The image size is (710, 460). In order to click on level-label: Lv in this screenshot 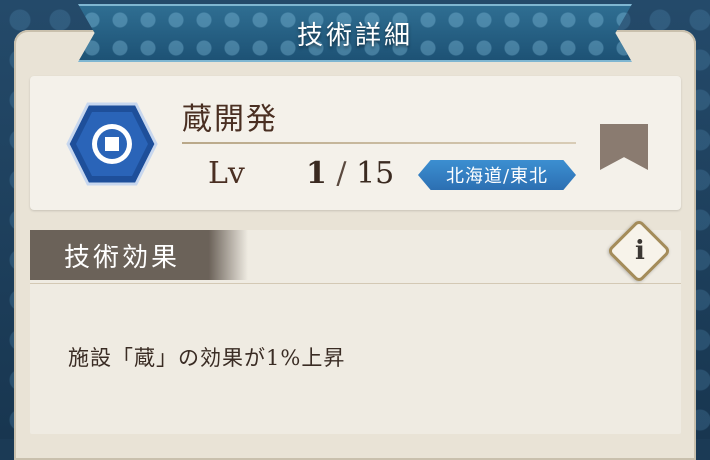, I will do `click(226, 173)`.